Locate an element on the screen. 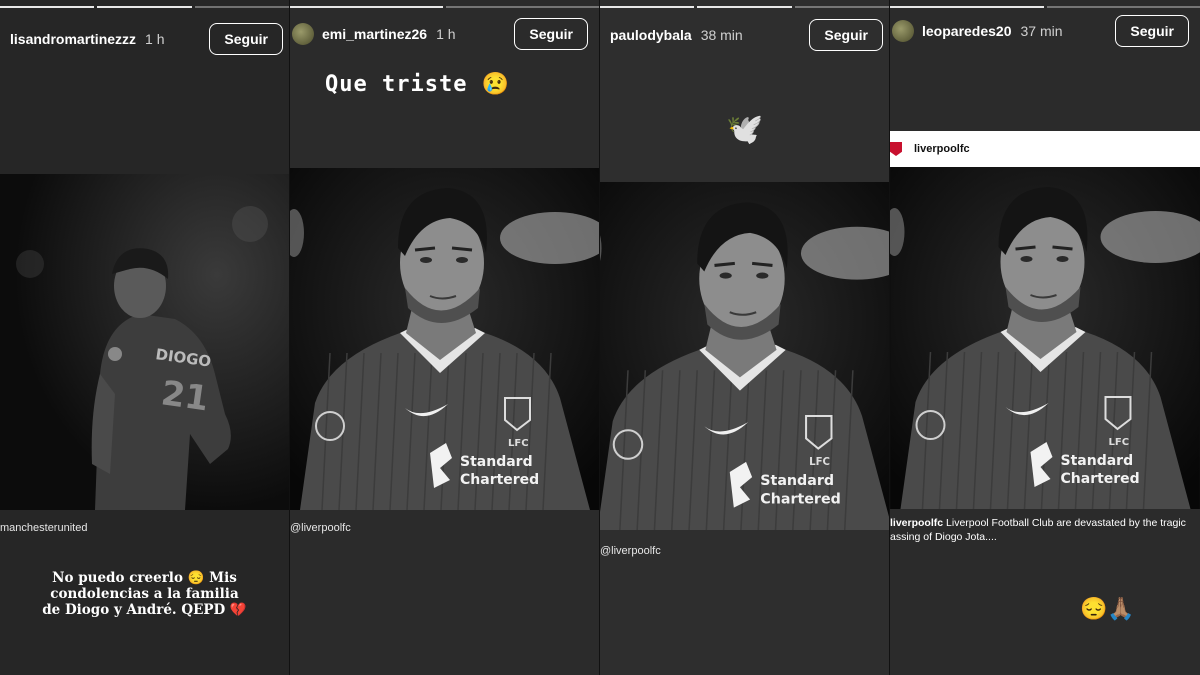  story-header: lisandromartinezzz 1 h Seguir is located at coordinates (144, 39).